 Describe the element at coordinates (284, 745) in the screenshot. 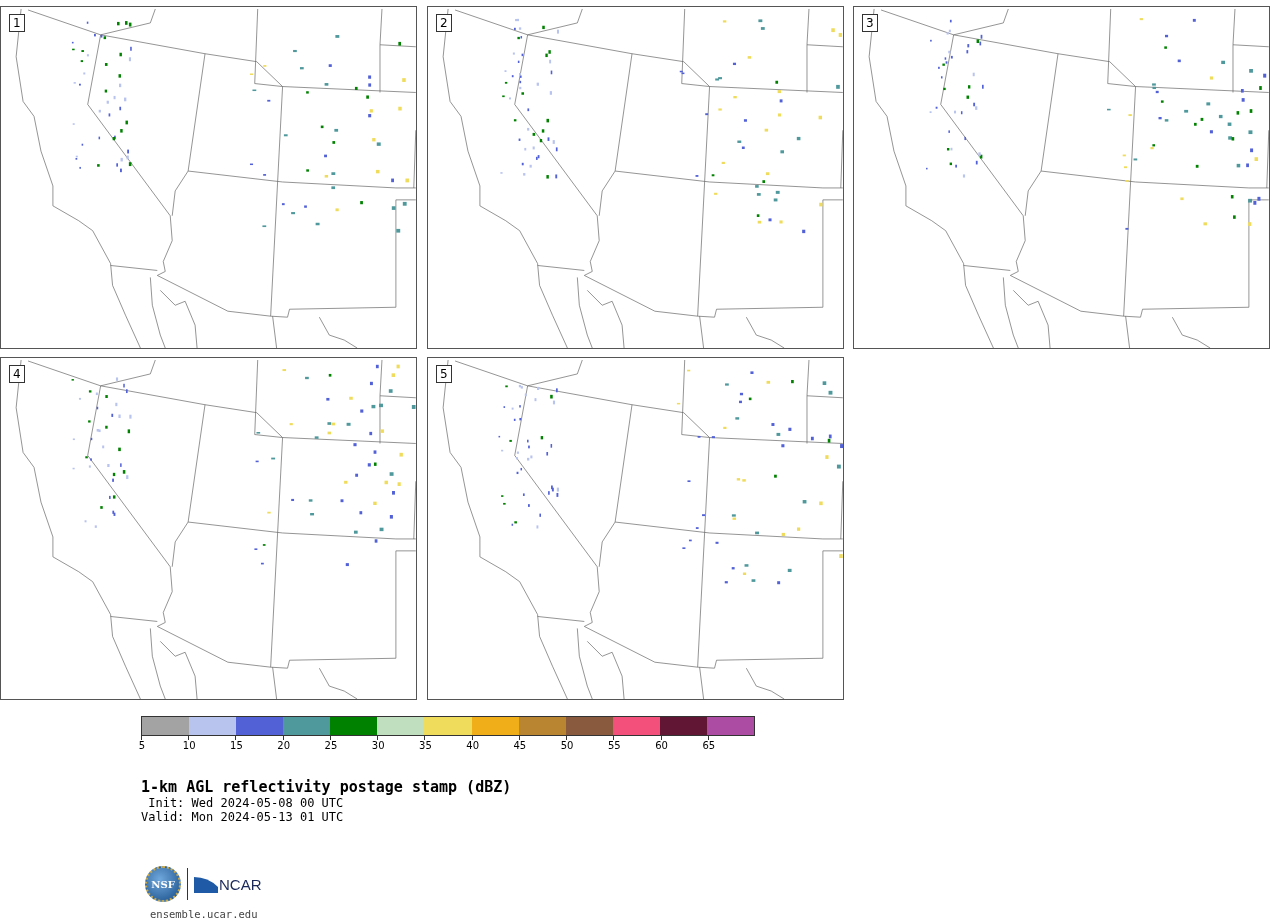

I see `tick-label: 20` at that location.